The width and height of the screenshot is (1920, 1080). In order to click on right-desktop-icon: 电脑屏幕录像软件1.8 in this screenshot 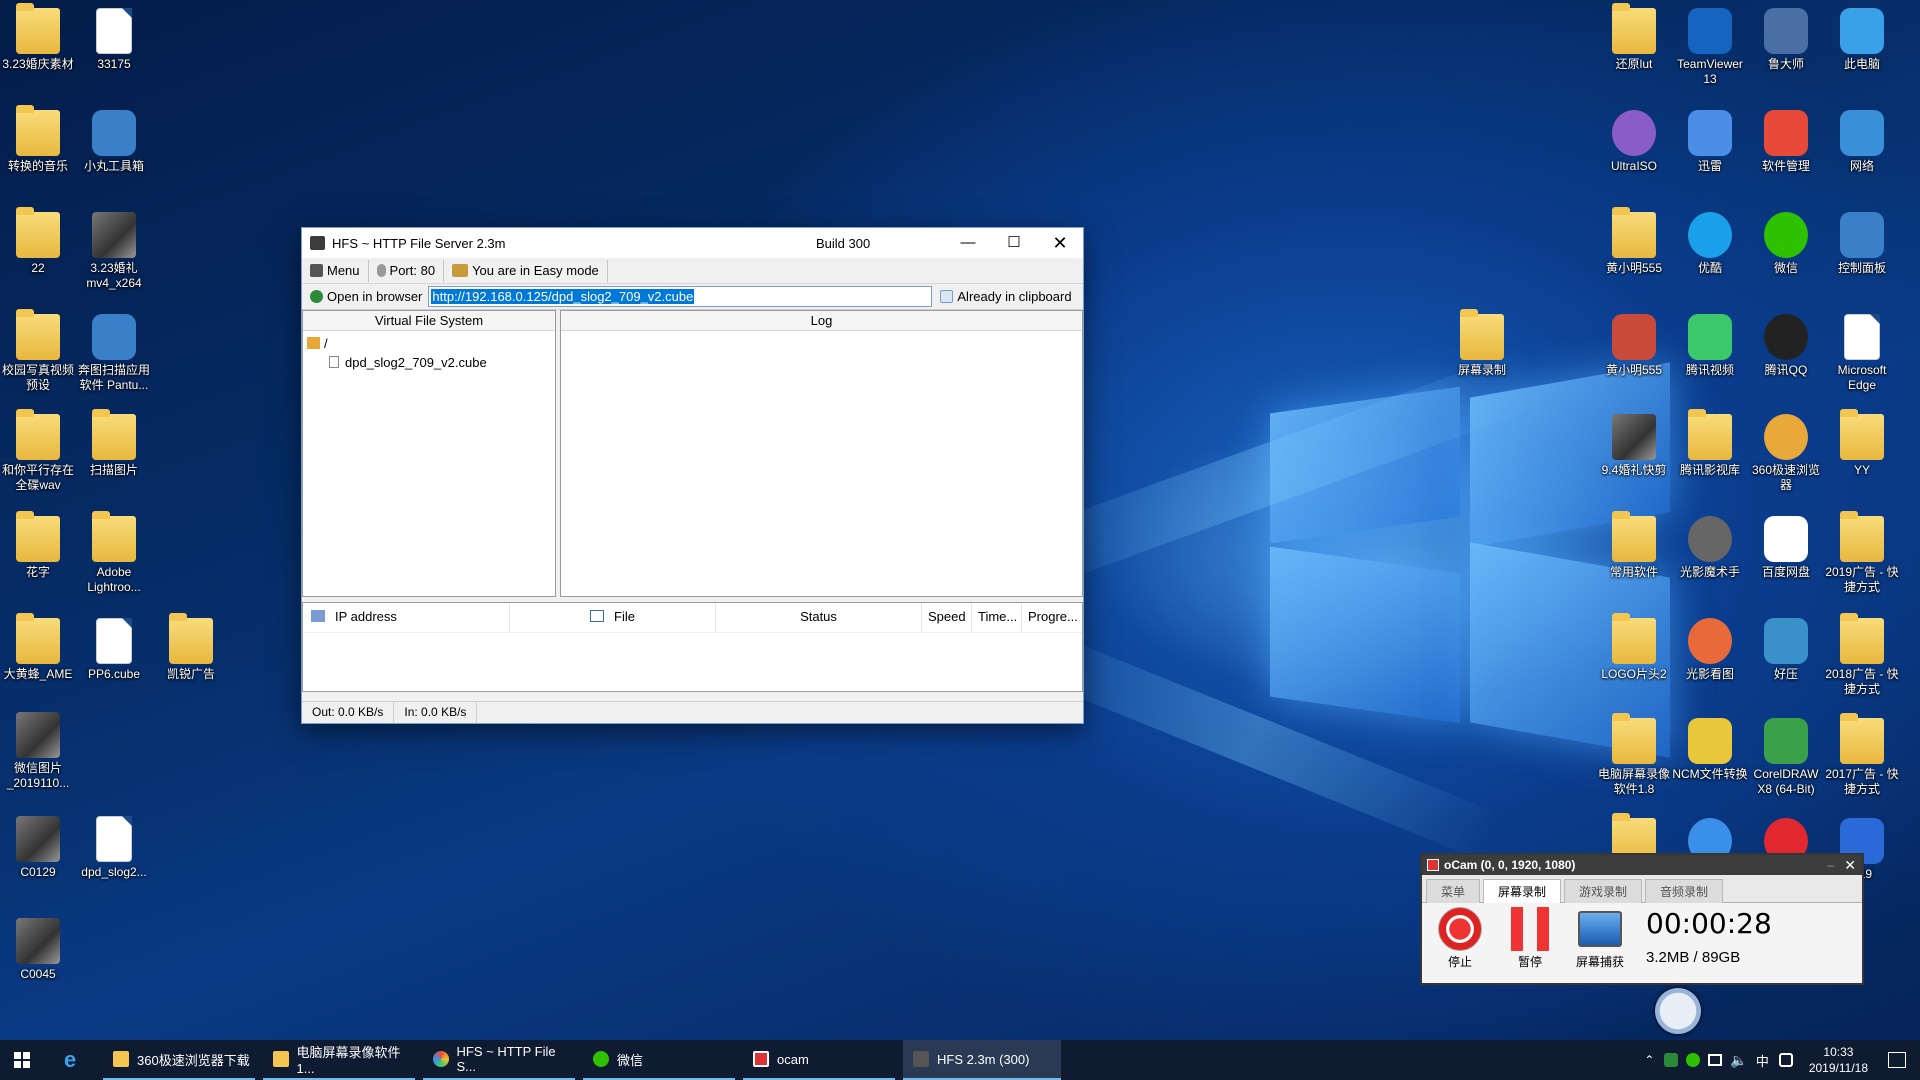, I will do `click(1634, 755)`.